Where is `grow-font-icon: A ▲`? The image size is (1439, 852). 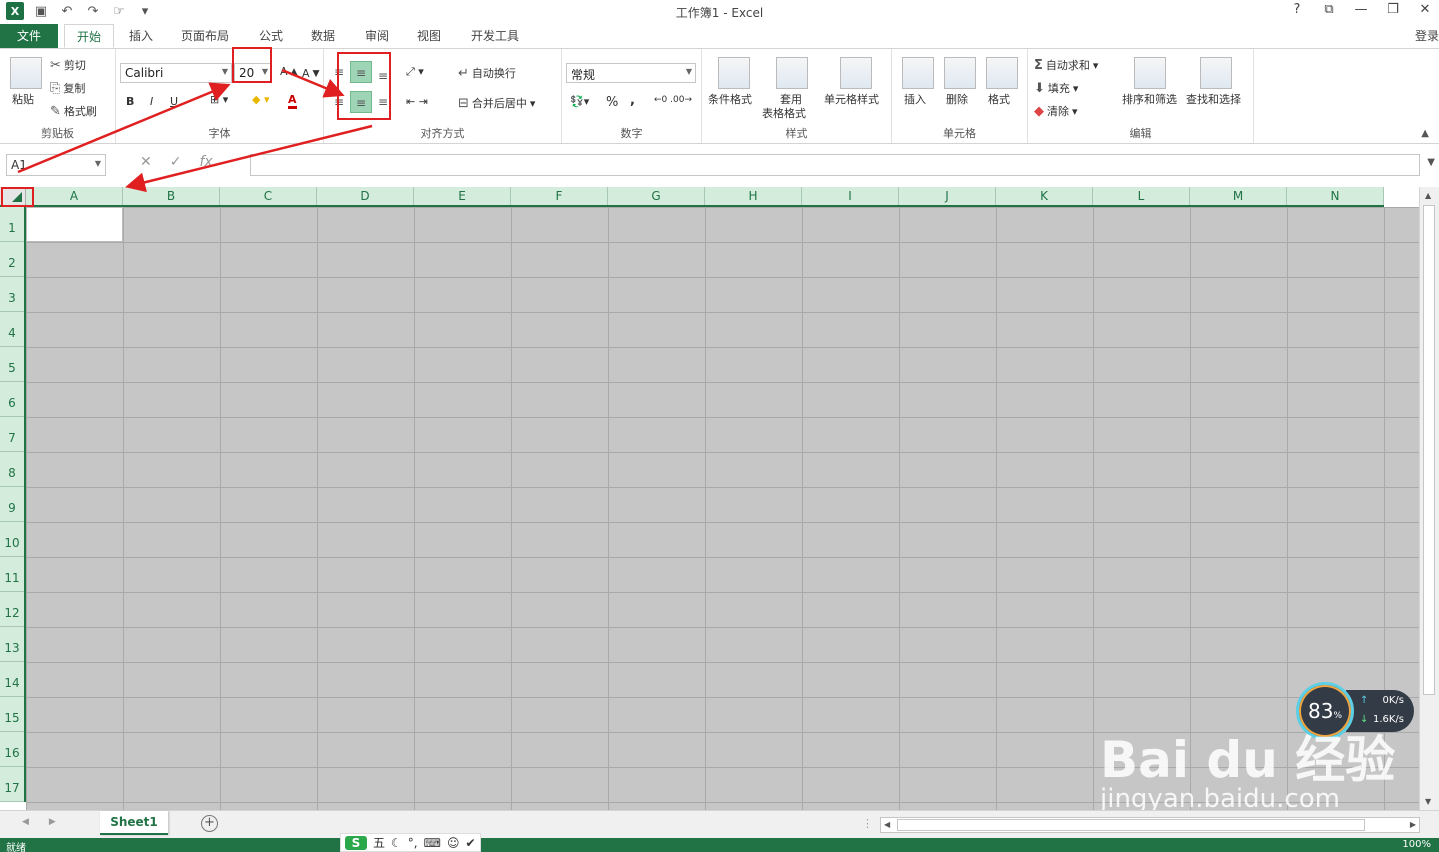
grow-font-icon: A ▲ is located at coordinates (289, 71).